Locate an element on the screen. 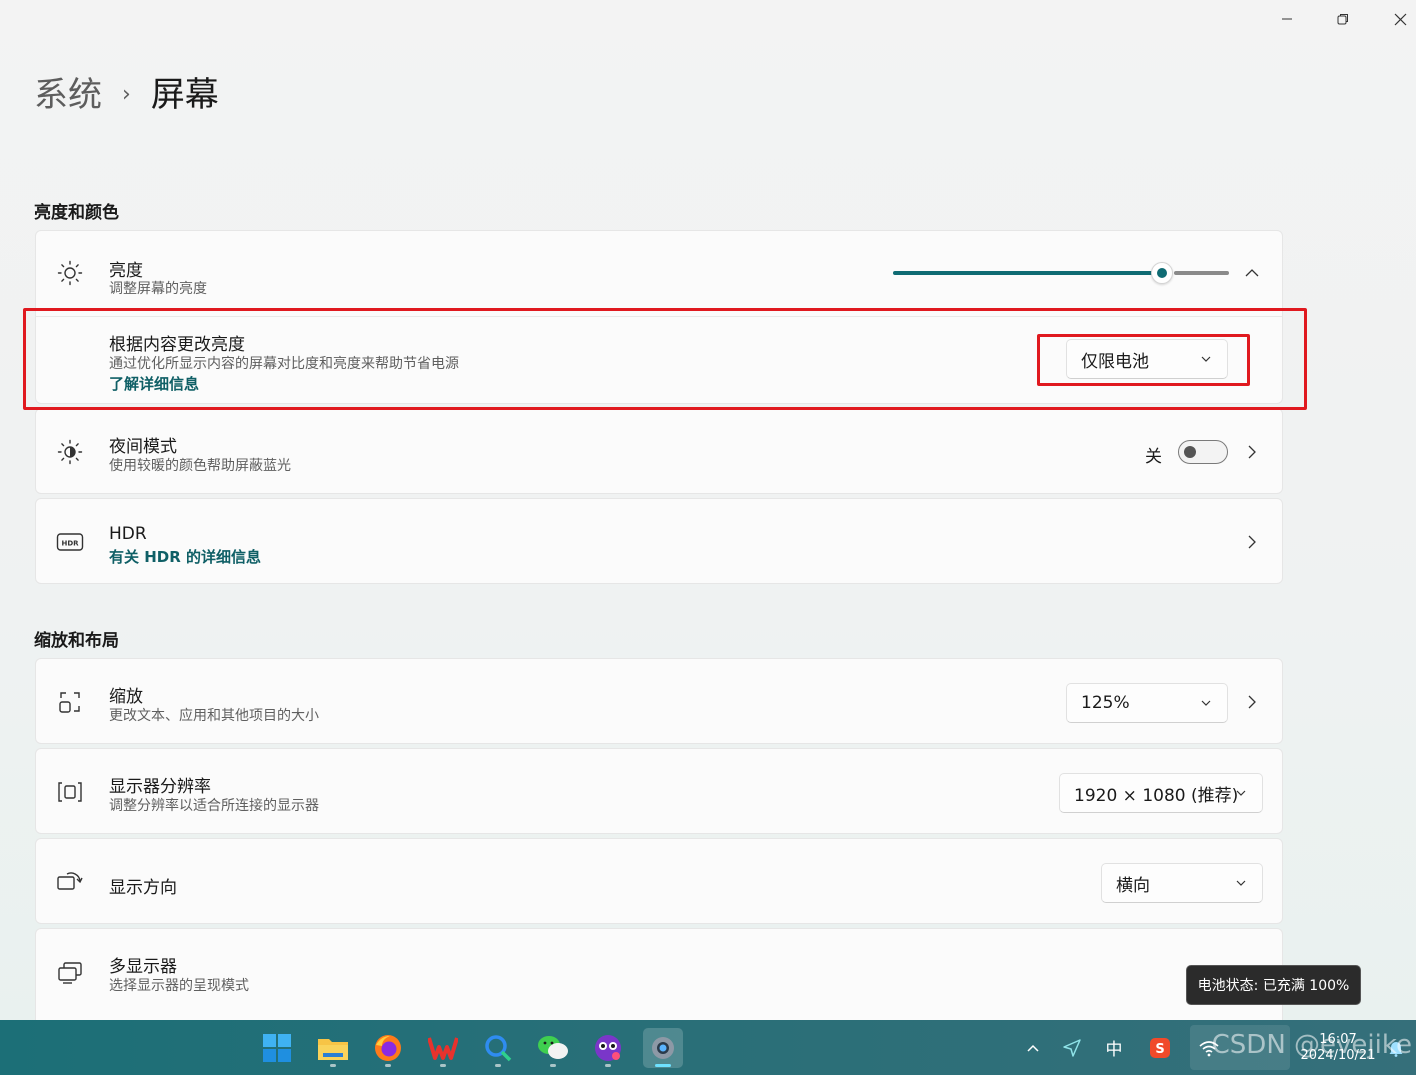 The image size is (1416, 1075). learn-more-link: 了解详细信息 is located at coordinates (154, 383).